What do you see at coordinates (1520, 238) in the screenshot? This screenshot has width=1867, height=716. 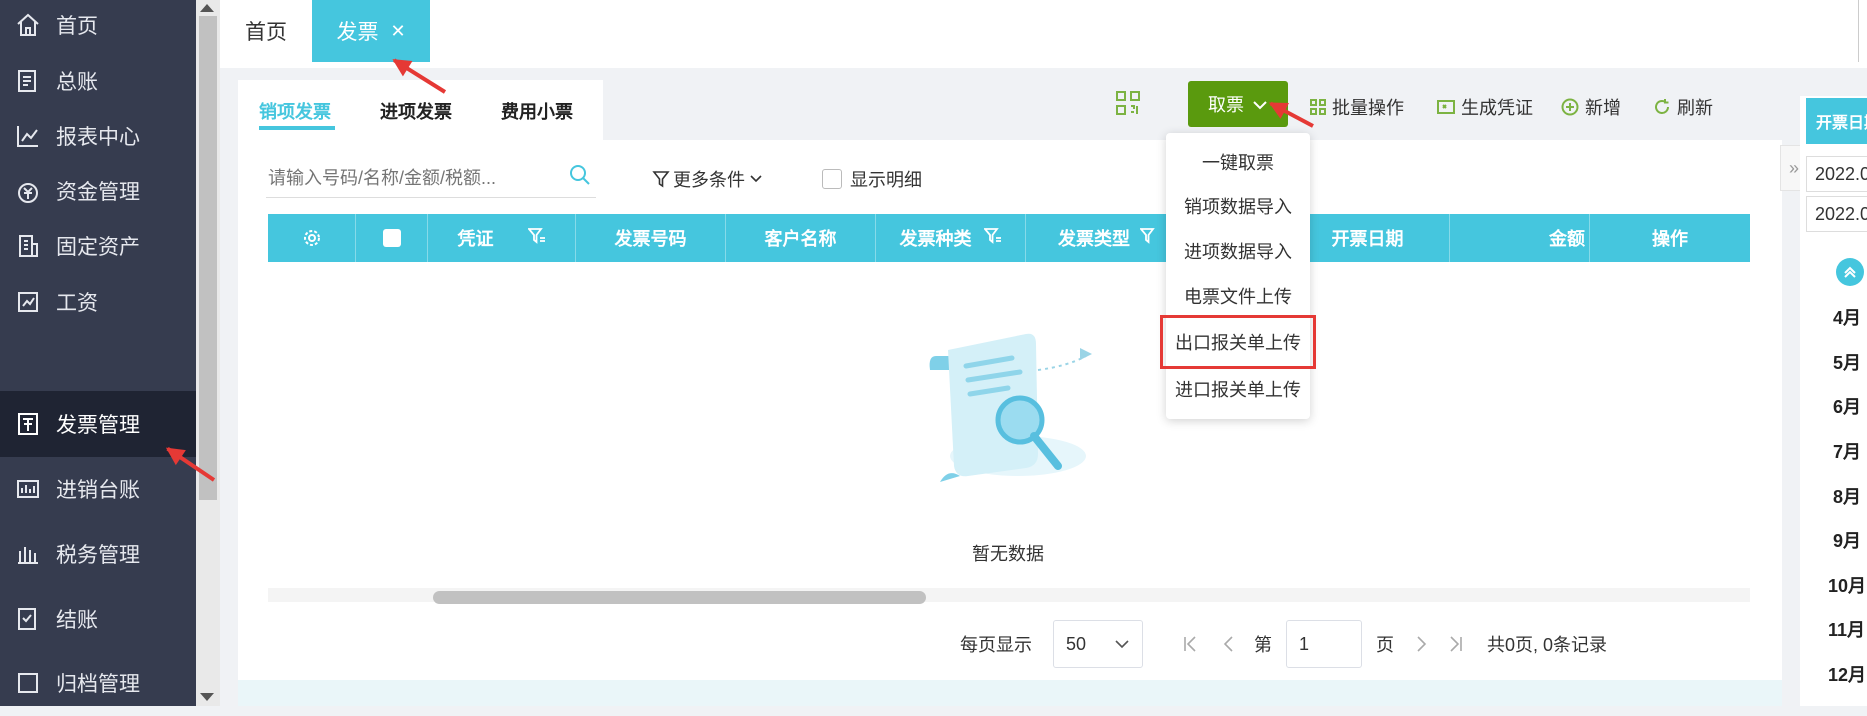 I see `column-amount: 金额` at bounding box center [1520, 238].